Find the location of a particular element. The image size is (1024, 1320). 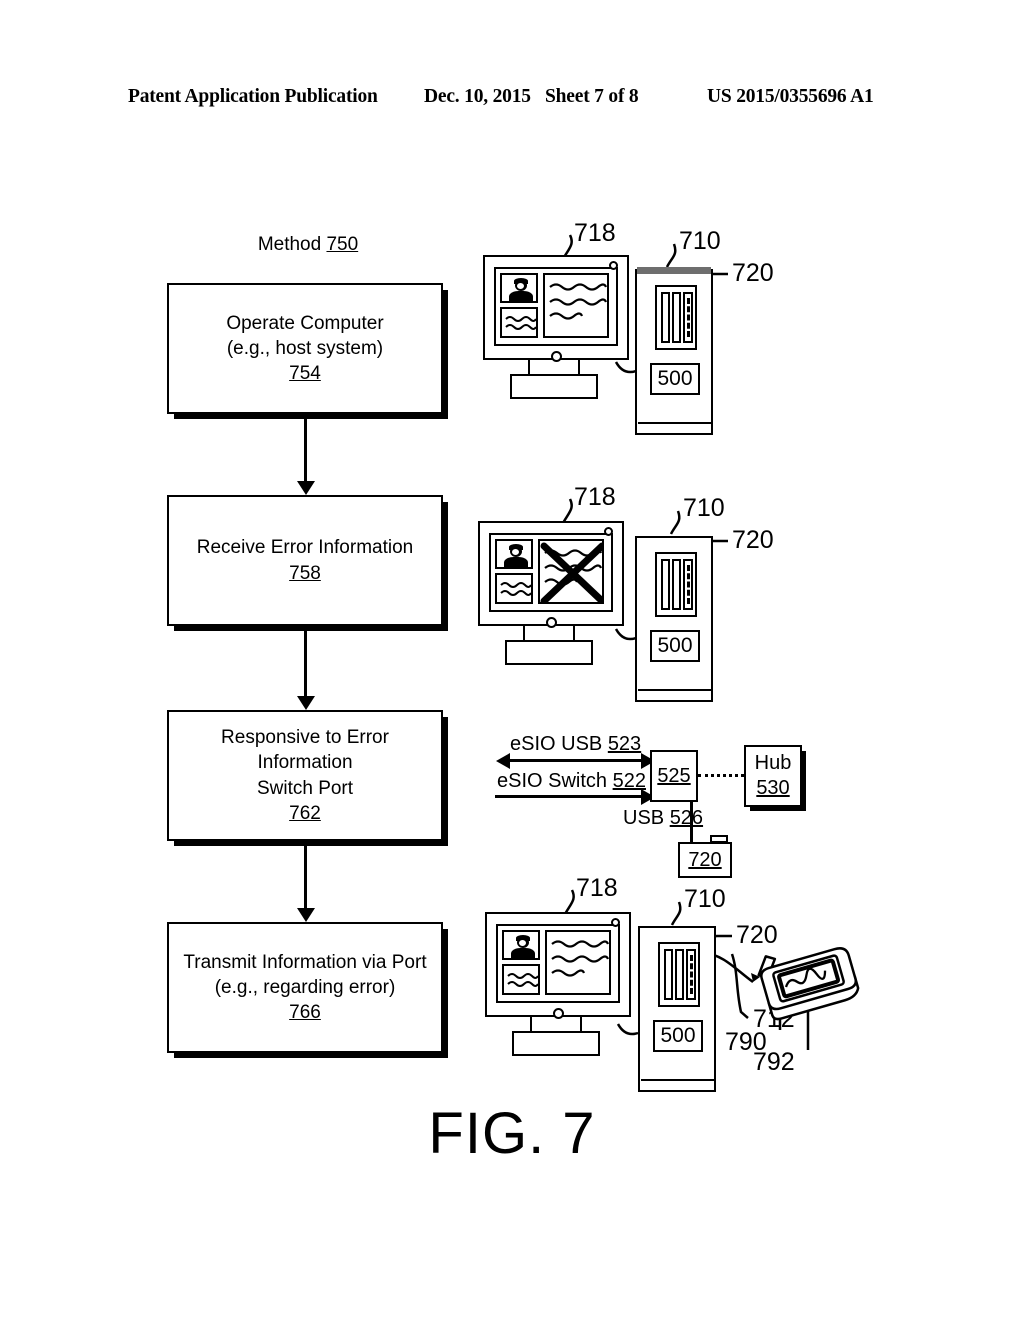

illustration-group-normal-operation: 718 710 720 500 is located at coordinates (622, 330).